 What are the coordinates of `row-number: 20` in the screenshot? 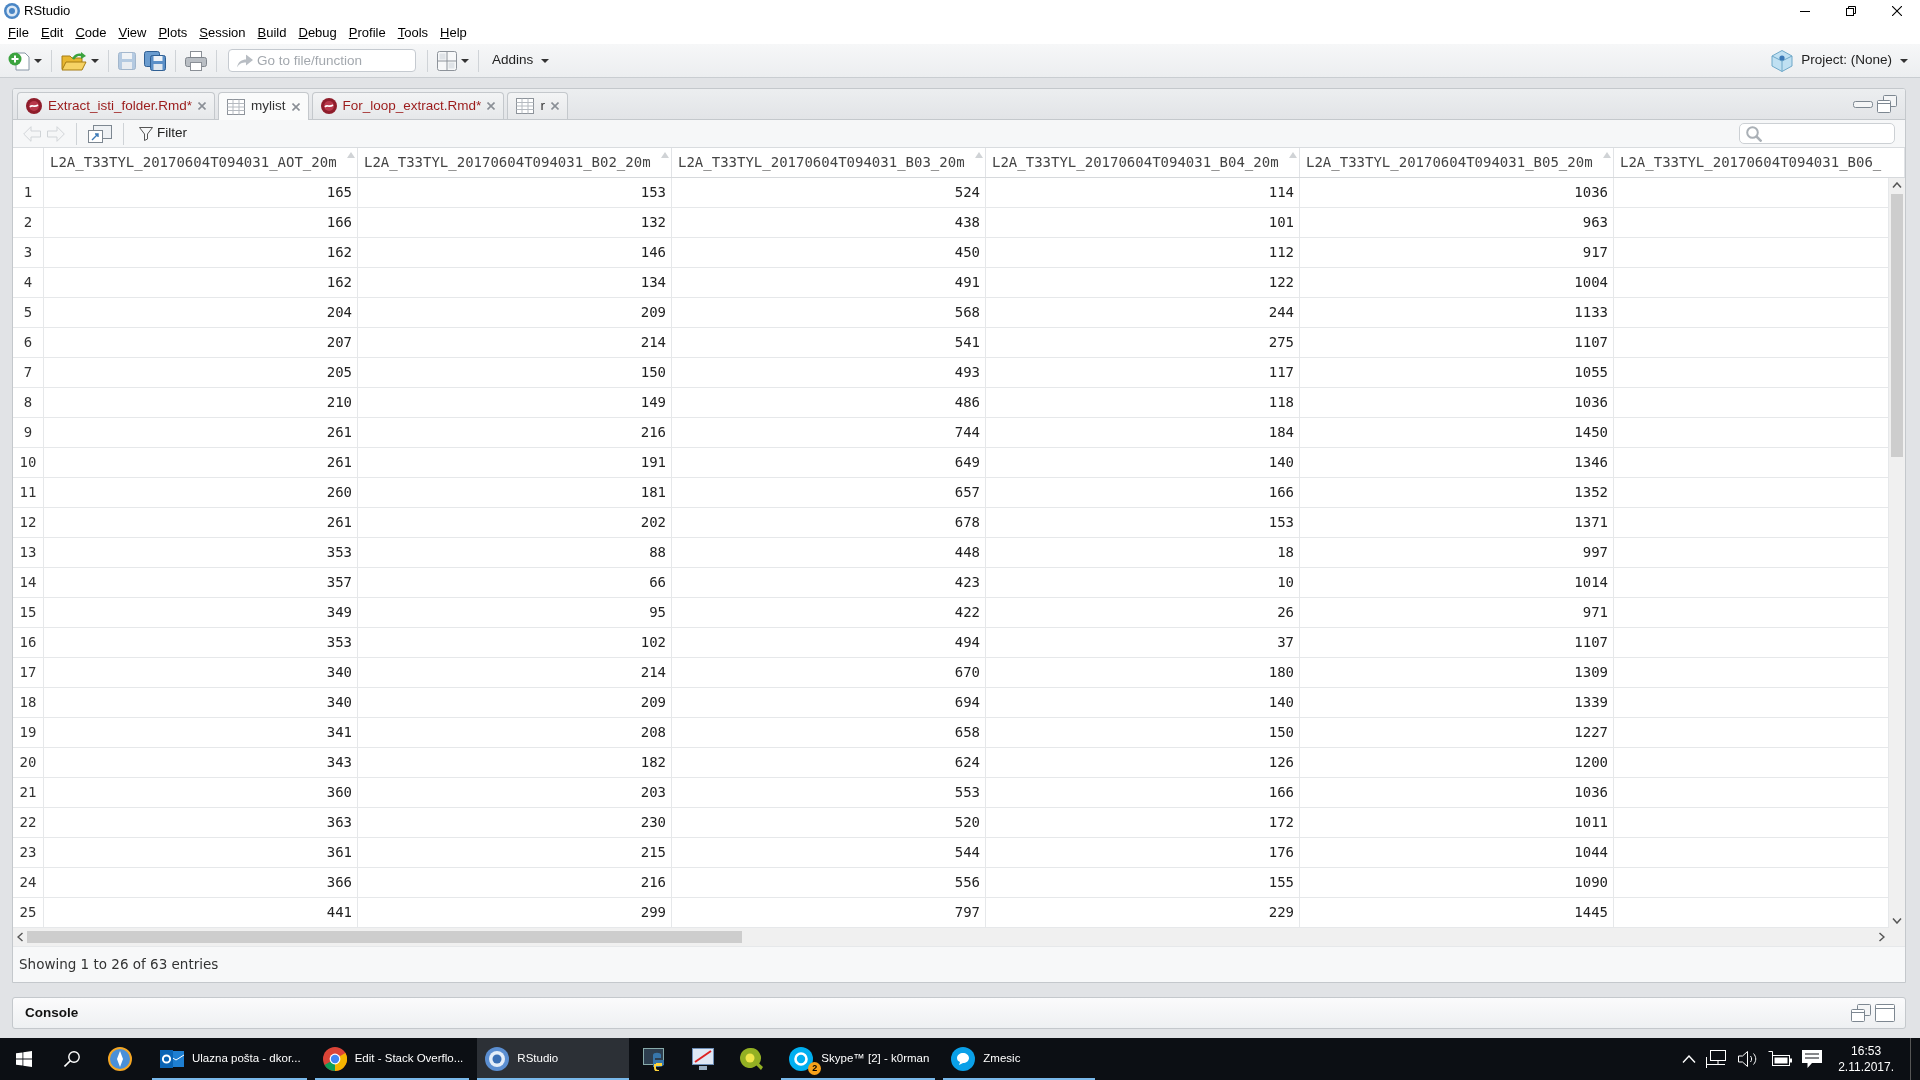 It's located at (28, 762).